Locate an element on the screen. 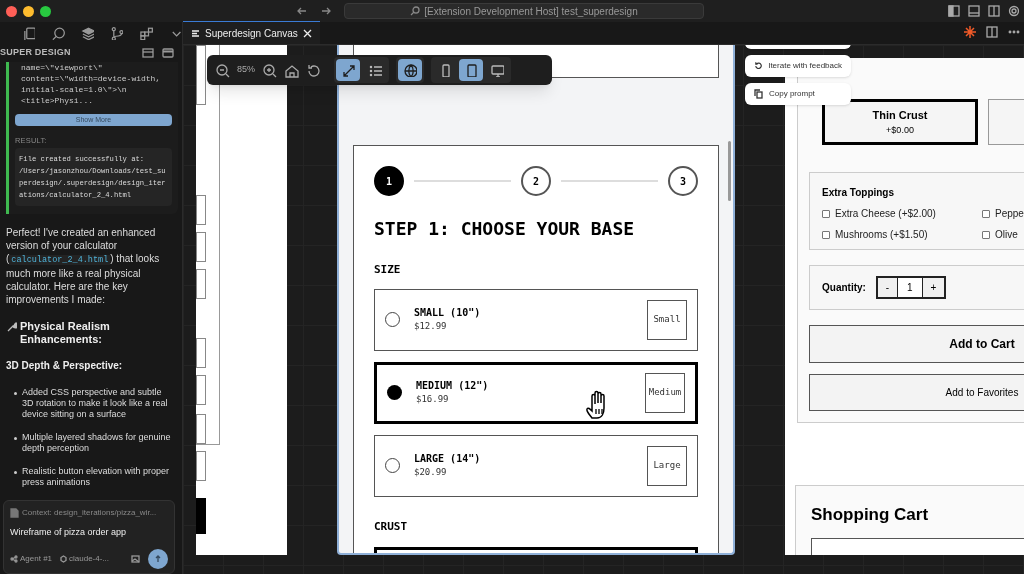 This screenshot has height=574, width=1024. zoom-out-icon is located at coordinates (222, 70).